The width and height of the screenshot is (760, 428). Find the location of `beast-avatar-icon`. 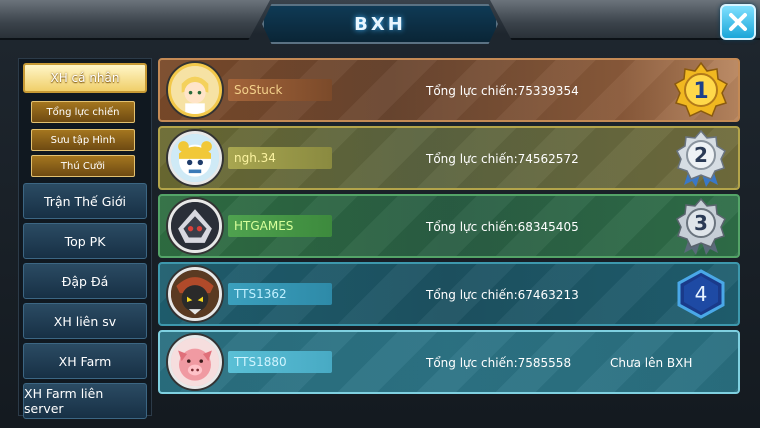

beast-avatar-icon is located at coordinates (195, 294).